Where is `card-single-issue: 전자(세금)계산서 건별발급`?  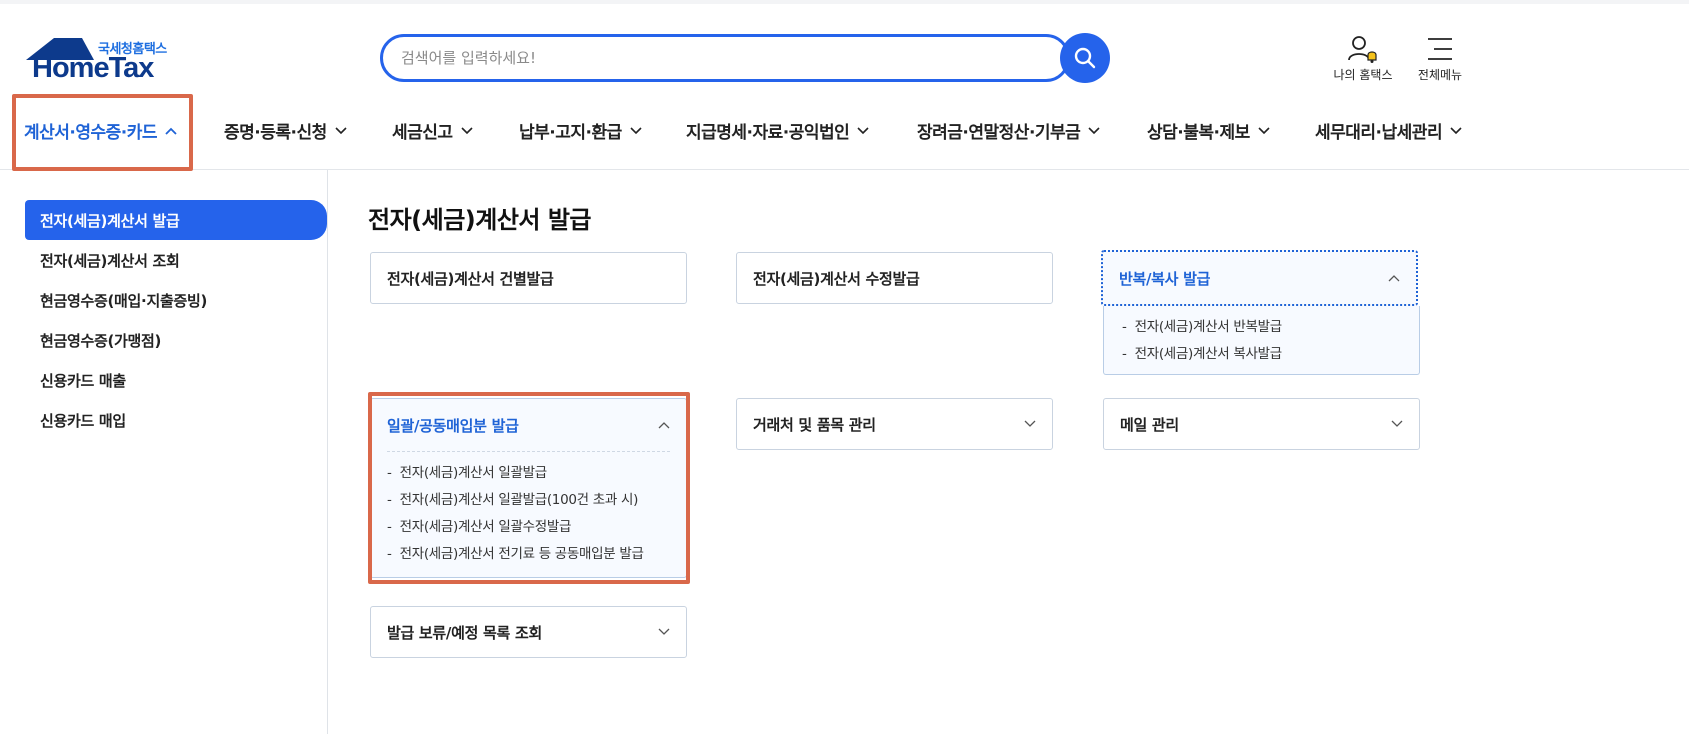 card-single-issue: 전자(세금)계산서 건별발급 is located at coordinates (528, 278).